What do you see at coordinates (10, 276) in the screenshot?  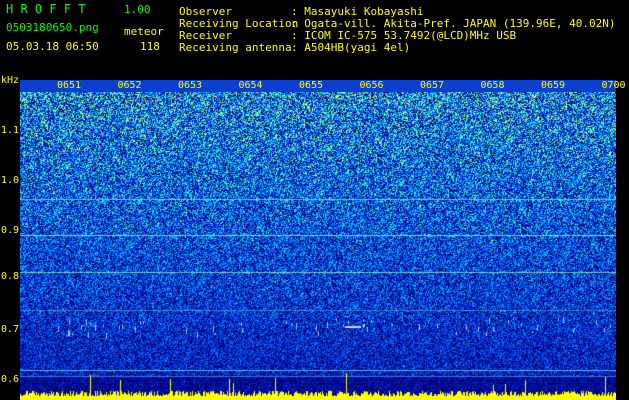 I see `frequency-tick-label: 0.8` at bounding box center [10, 276].